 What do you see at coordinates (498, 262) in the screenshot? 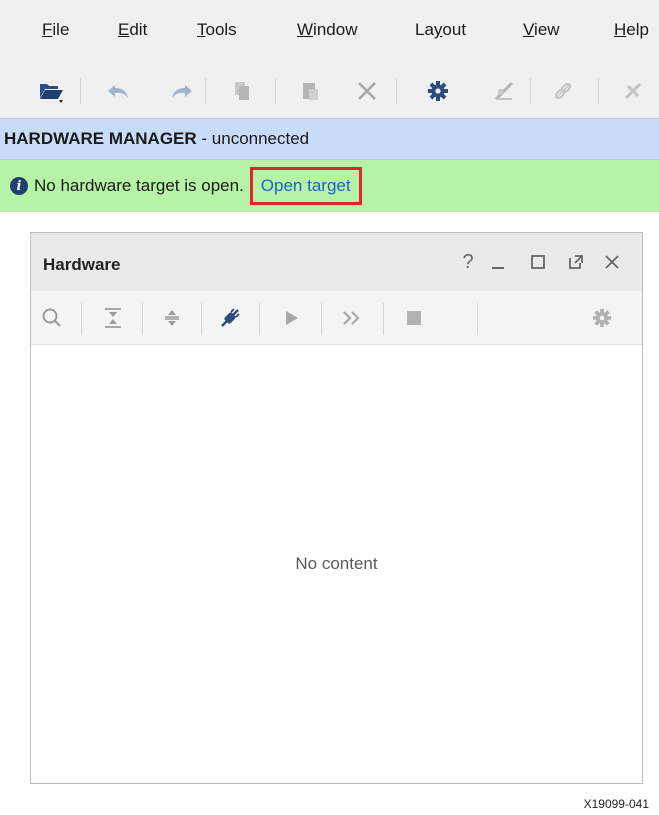
I see `minimize-icon` at bounding box center [498, 262].